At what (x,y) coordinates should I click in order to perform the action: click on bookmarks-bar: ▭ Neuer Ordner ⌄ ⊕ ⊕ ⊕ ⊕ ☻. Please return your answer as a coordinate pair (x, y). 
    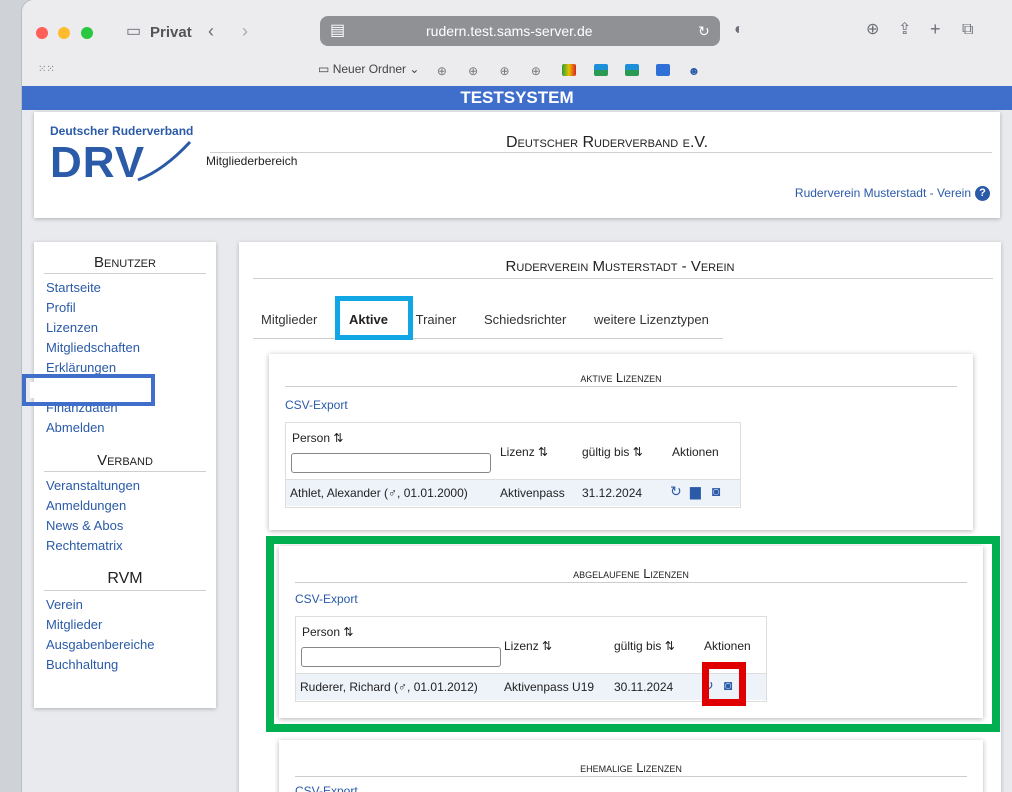
    Looking at the image, I should click on (510, 70).